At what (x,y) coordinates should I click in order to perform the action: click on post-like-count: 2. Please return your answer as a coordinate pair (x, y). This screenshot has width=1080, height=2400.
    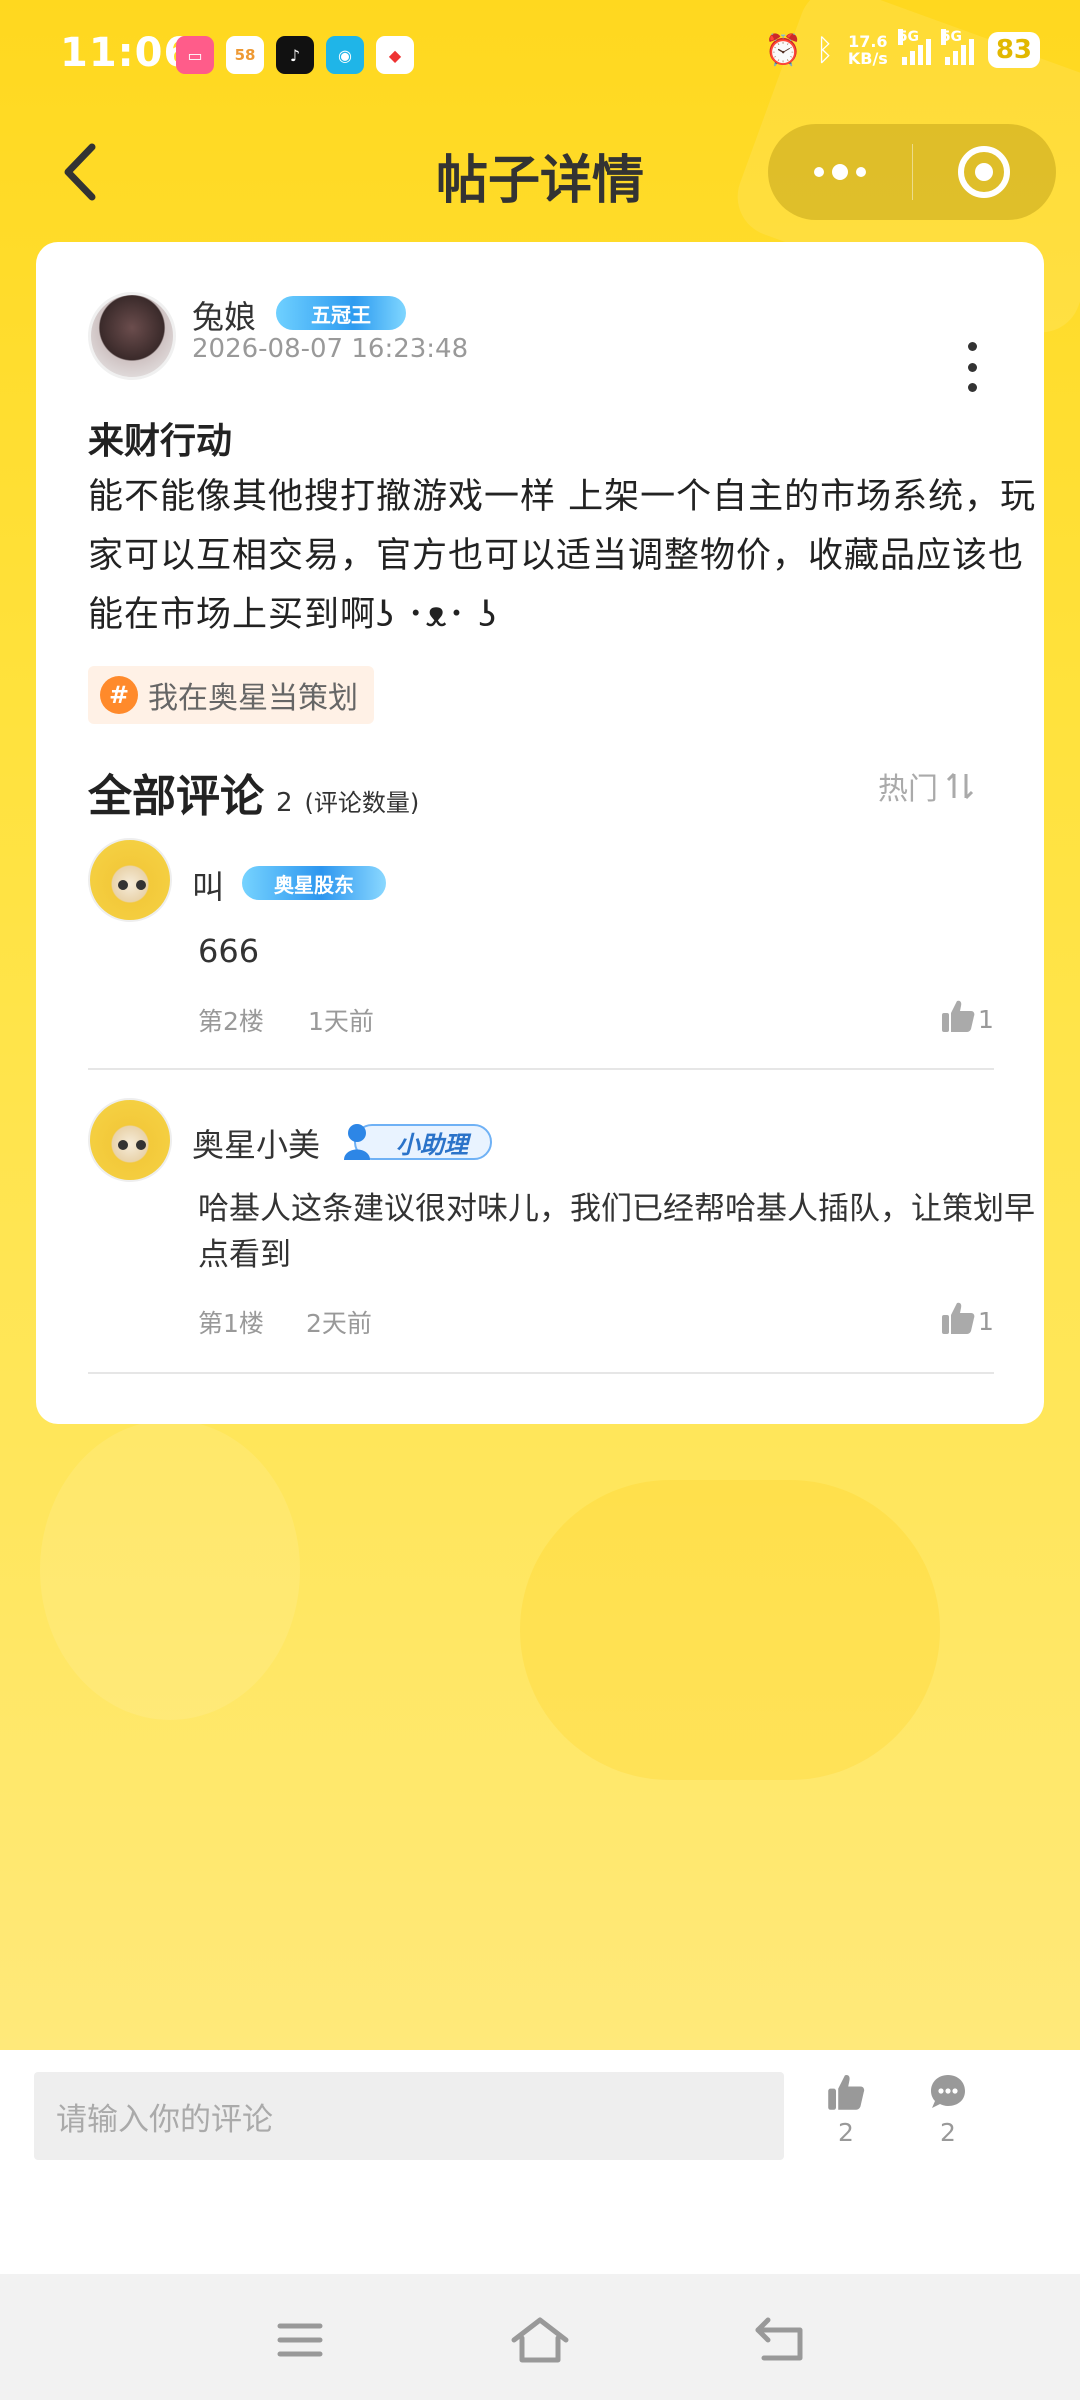
    Looking at the image, I should click on (846, 2132).